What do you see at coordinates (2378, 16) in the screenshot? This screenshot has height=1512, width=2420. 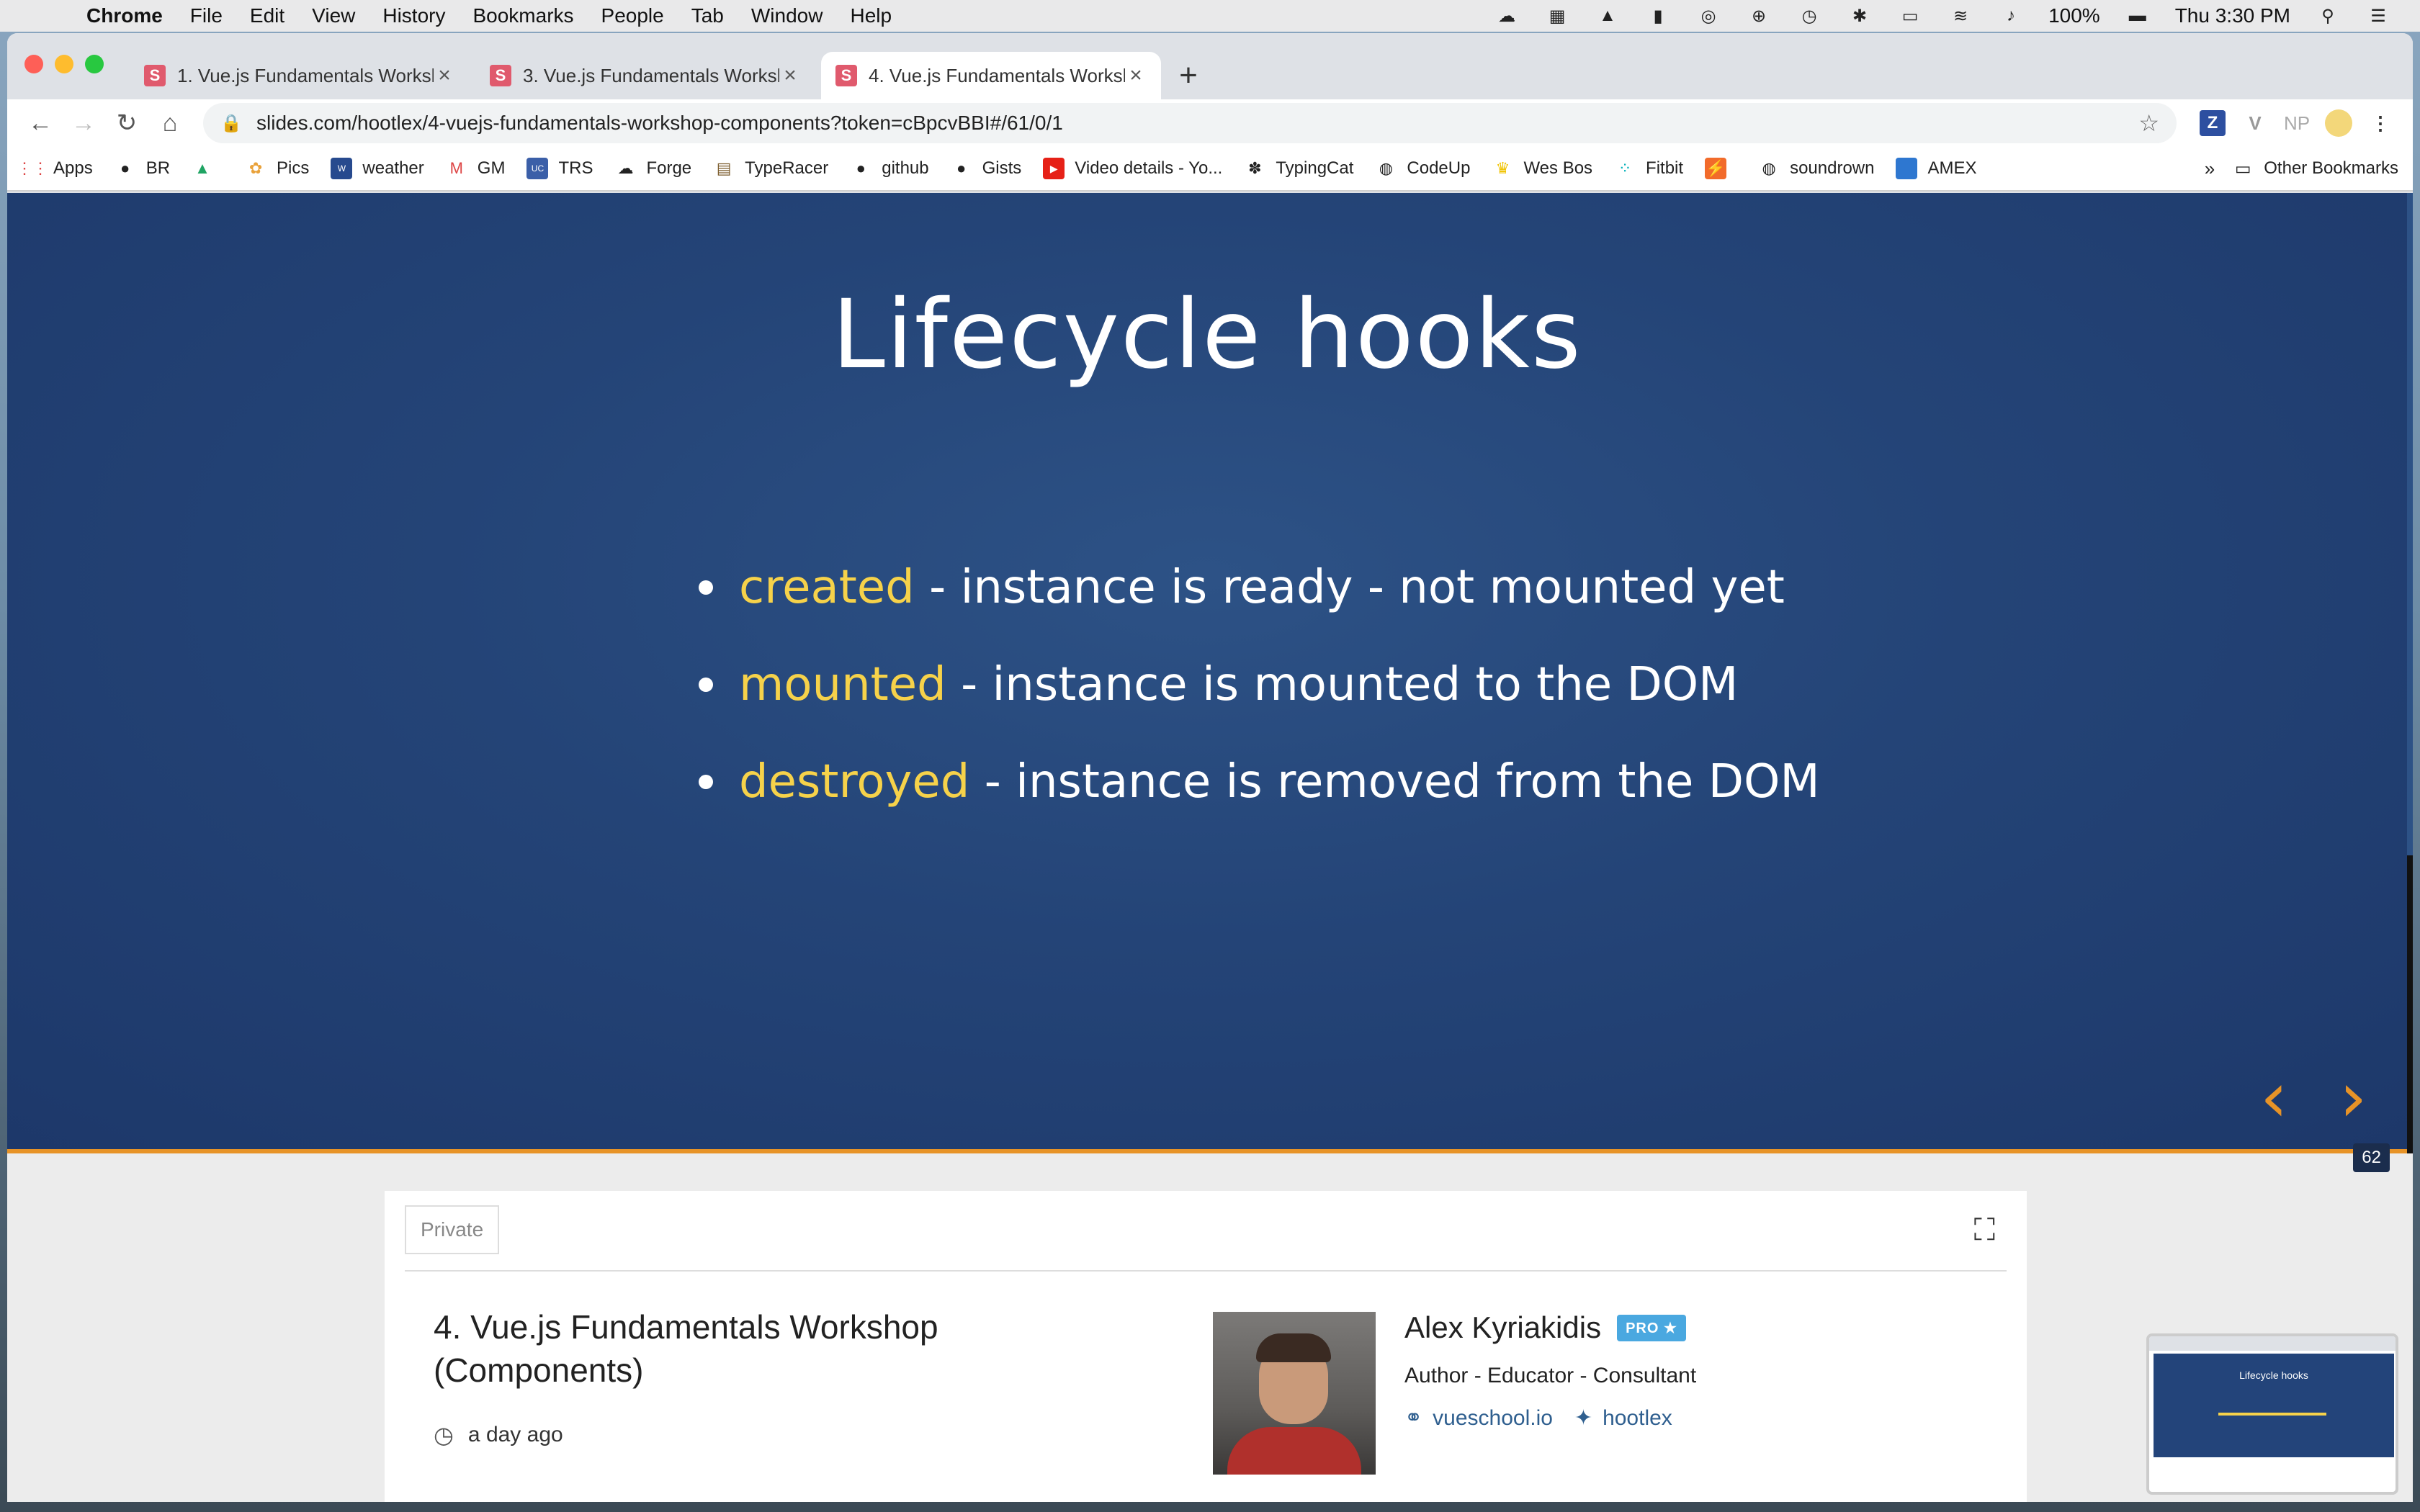 I see `notification-center-icon: ☰` at bounding box center [2378, 16].